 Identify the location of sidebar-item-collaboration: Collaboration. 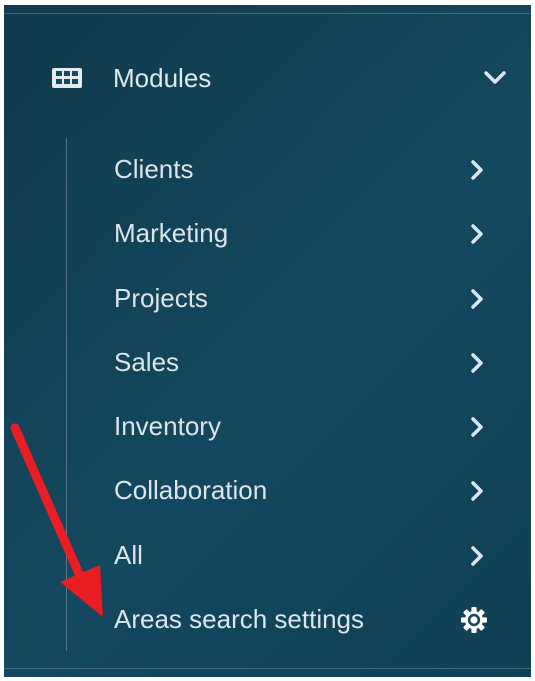
(267, 490).